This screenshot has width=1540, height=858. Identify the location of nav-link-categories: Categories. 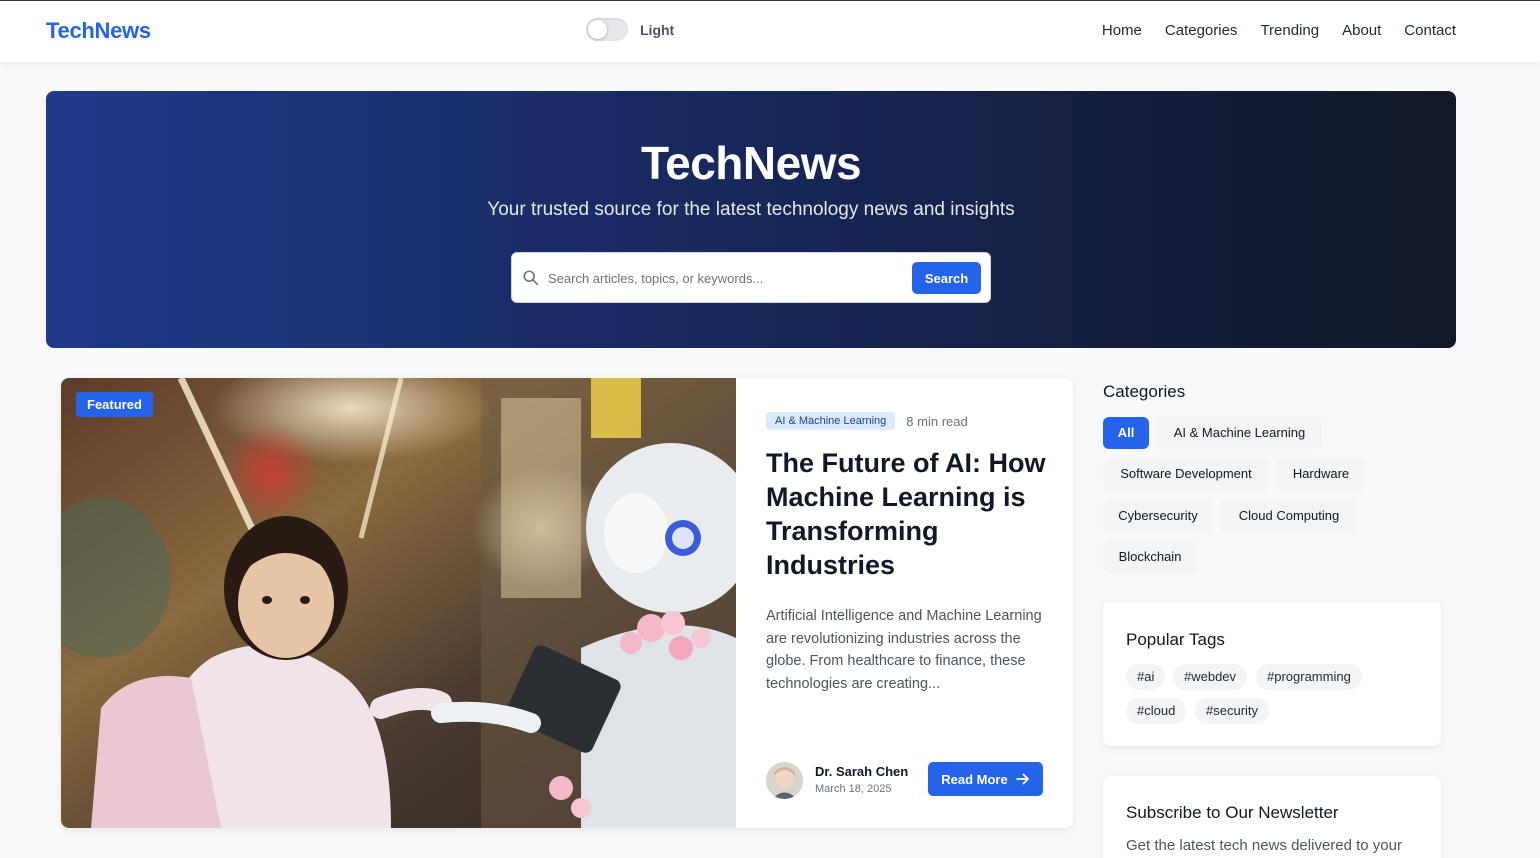
(1201, 30).